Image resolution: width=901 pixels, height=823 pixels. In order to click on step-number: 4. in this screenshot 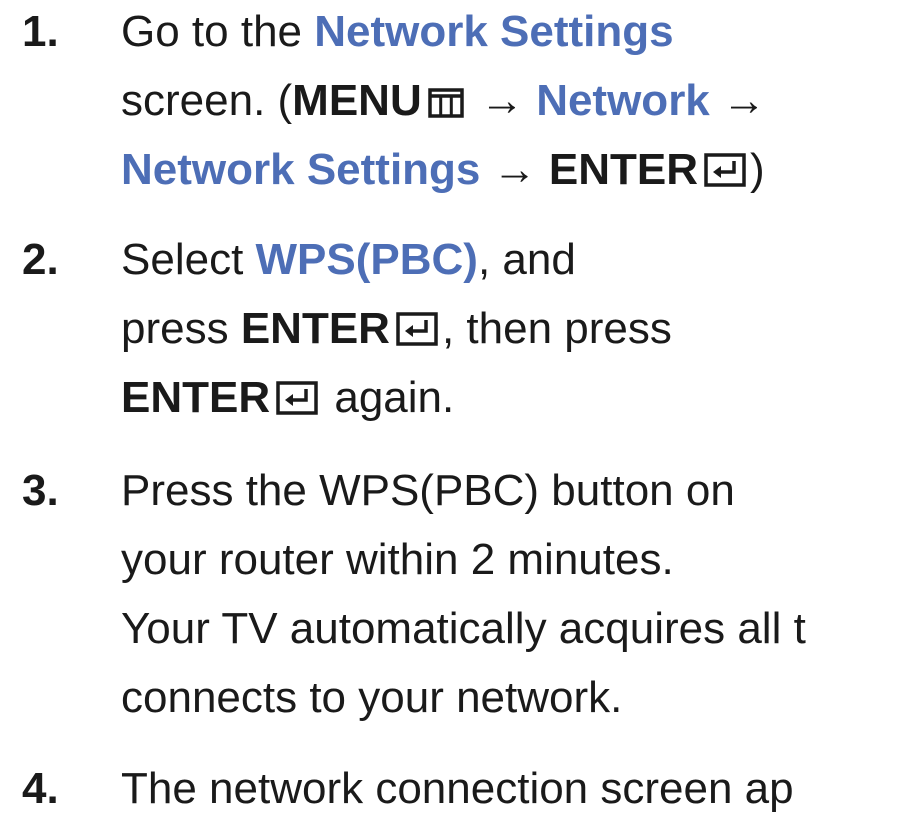, I will do `click(40, 788)`.